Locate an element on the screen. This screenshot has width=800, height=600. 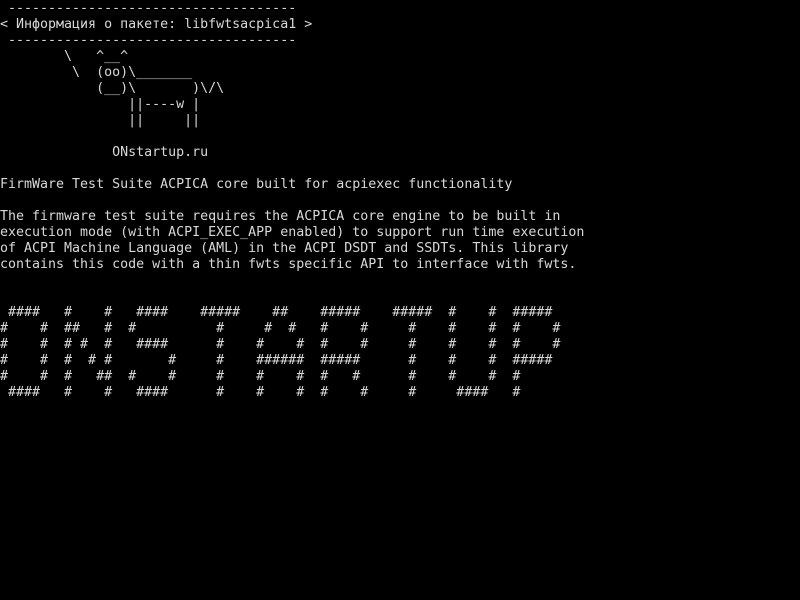
site-name: ONstartup.ru is located at coordinates (104, 152).